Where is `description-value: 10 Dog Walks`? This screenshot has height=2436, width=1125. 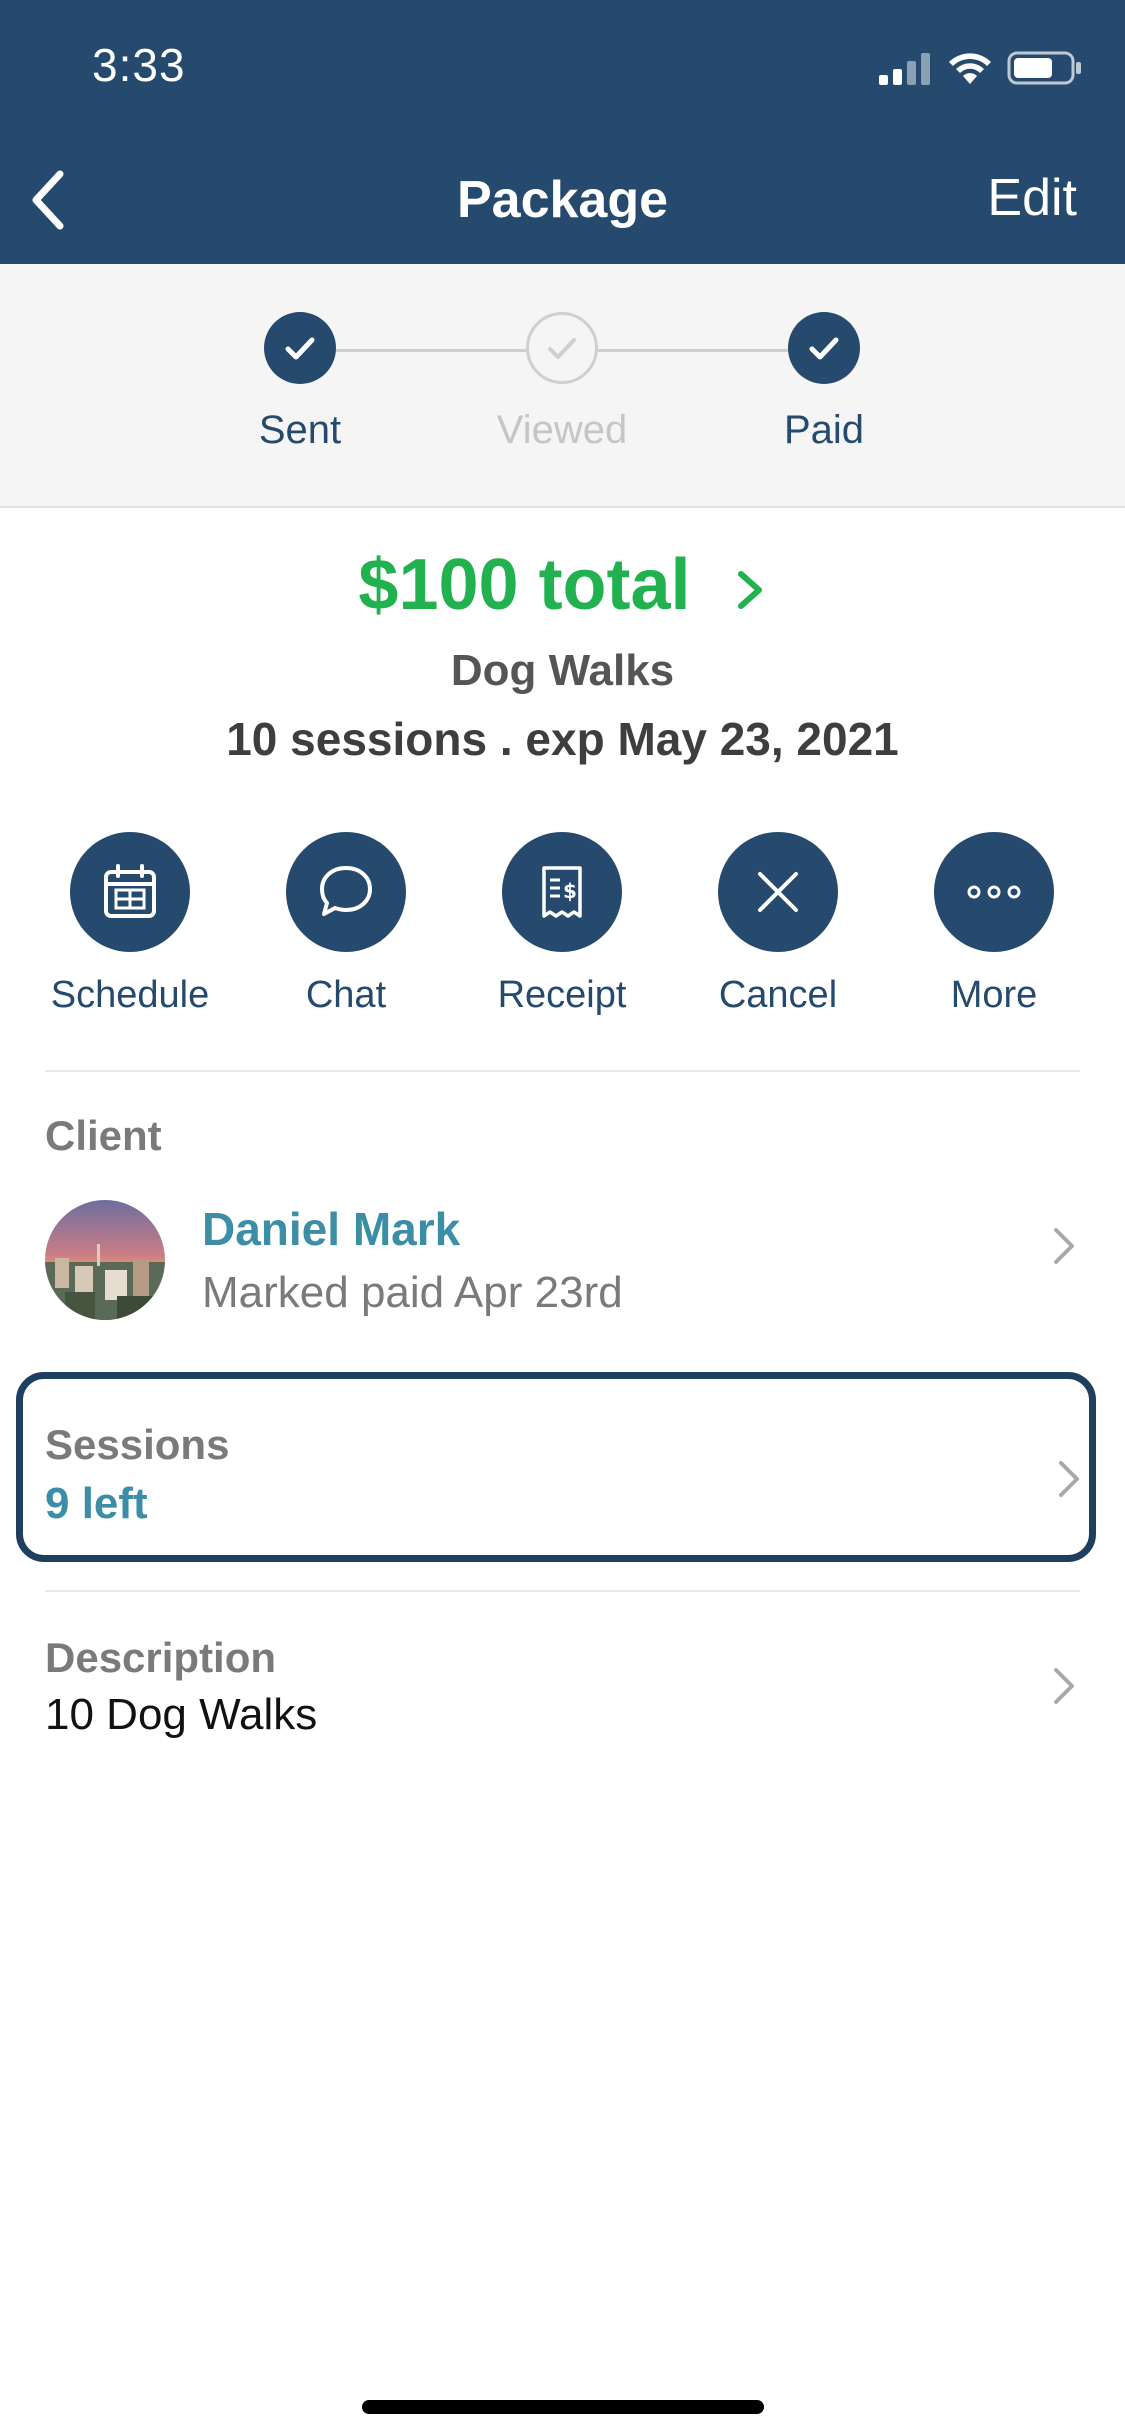 description-value: 10 Dog Walks is located at coordinates (181, 1714).